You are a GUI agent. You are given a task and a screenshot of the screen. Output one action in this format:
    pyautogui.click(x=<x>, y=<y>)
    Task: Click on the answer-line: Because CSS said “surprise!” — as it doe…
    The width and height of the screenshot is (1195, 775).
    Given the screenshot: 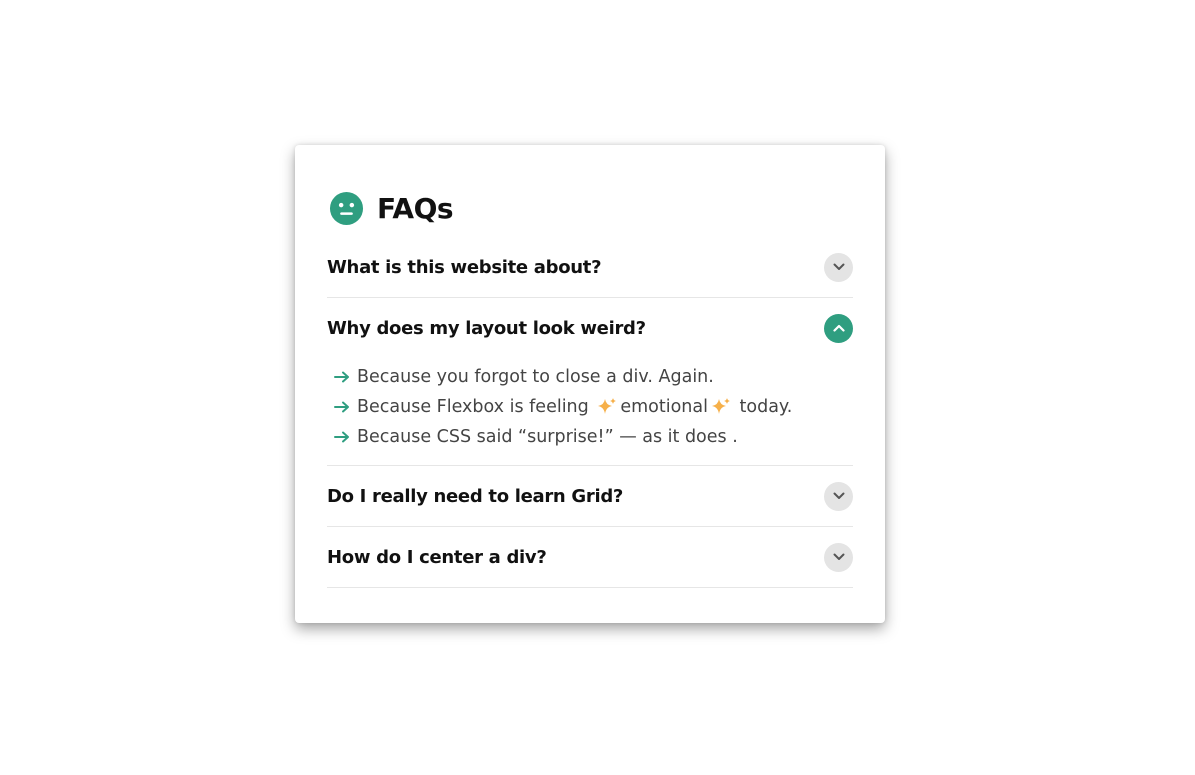 What is the action you would take?
    pyautogui.click(x=593, y=437)
    